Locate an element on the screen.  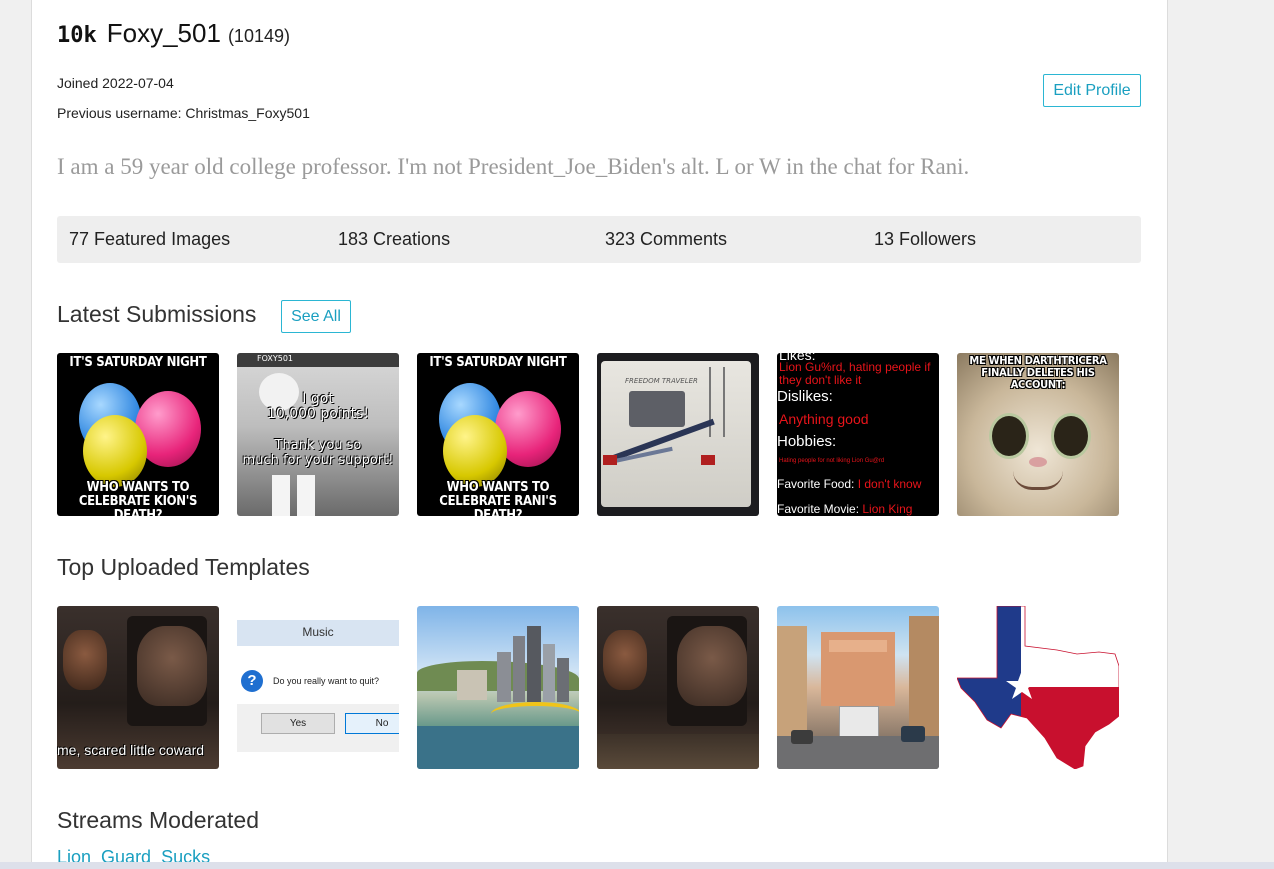
username: Foxy_501 is located at coordinates (163, 33).